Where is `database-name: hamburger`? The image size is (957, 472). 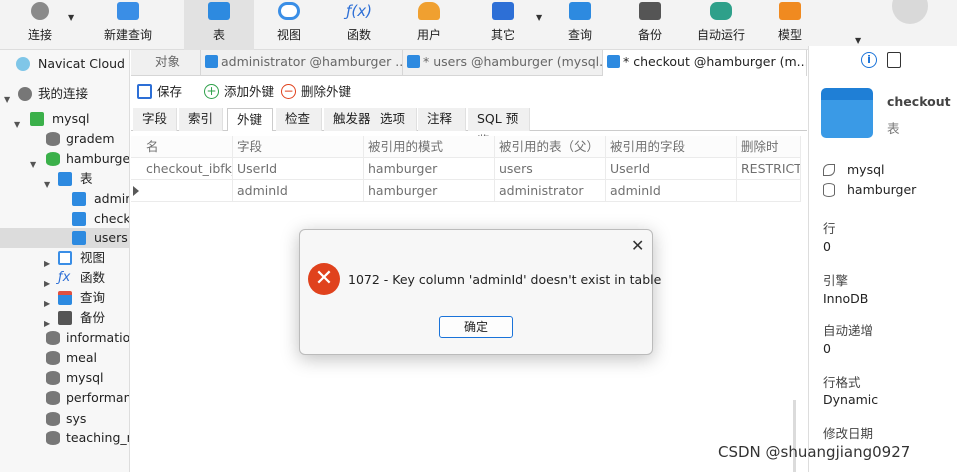 database-name: hamburger is located at coordinates (882, 189).